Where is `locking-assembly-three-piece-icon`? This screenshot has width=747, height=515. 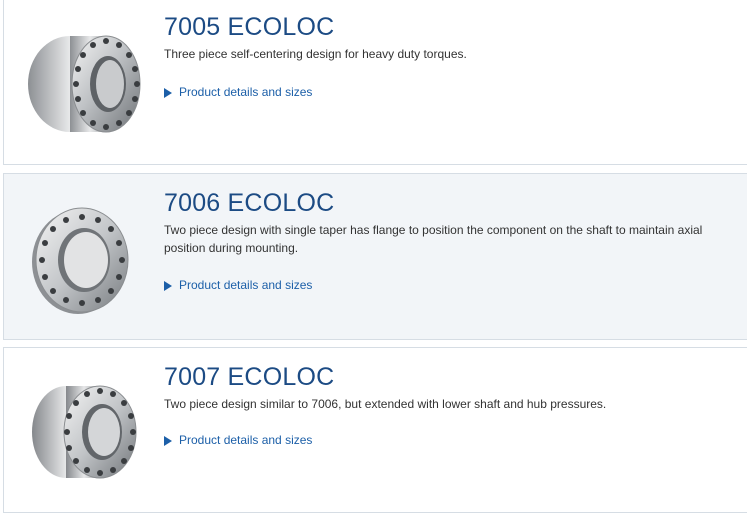
locking-assembly-three-piece-icon is located at coordinates (84, 84).